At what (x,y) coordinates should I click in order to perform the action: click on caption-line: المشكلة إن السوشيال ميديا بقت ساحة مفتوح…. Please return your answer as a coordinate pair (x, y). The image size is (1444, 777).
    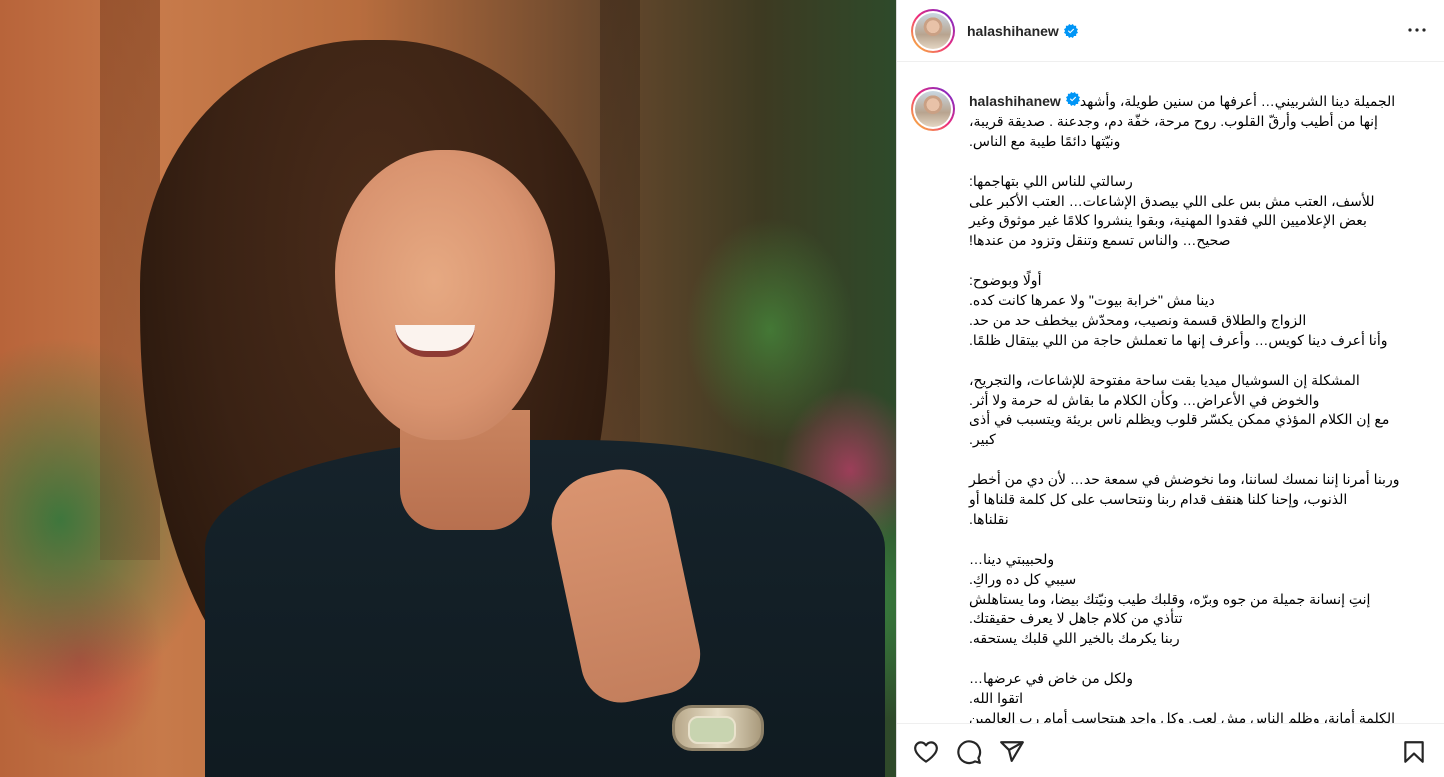
    Looking at the image, I should click on (1164, 379).